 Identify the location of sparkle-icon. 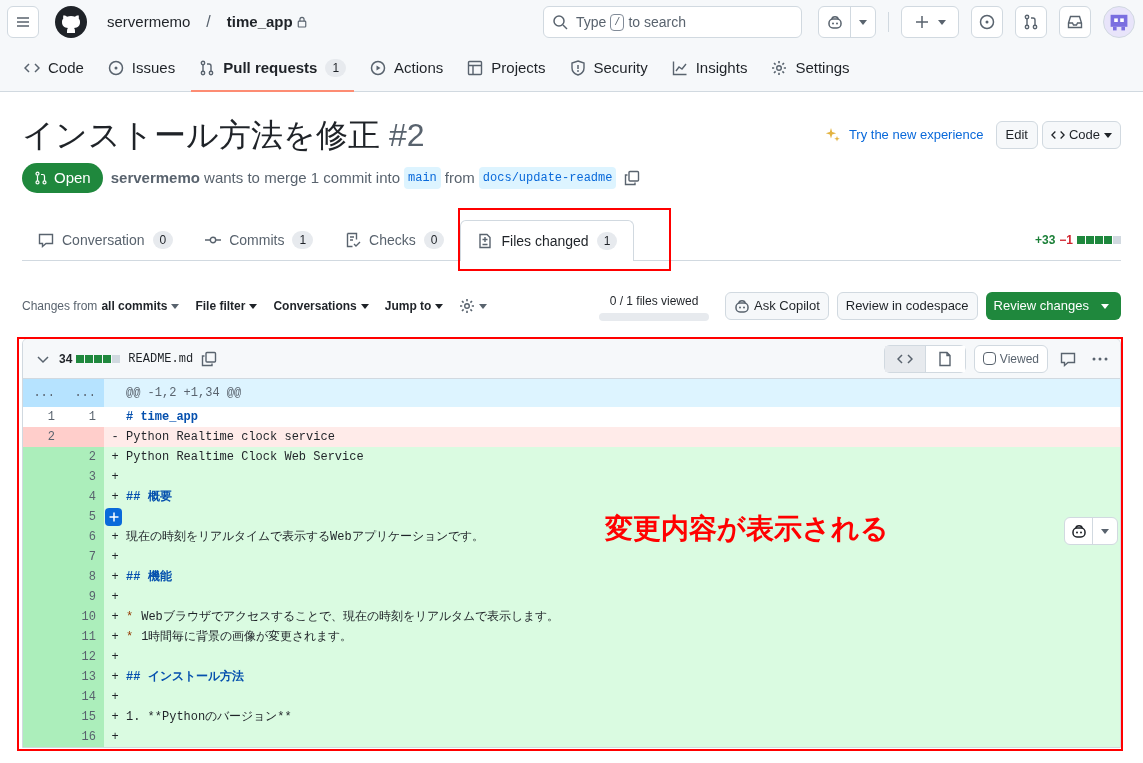
(832, 135).